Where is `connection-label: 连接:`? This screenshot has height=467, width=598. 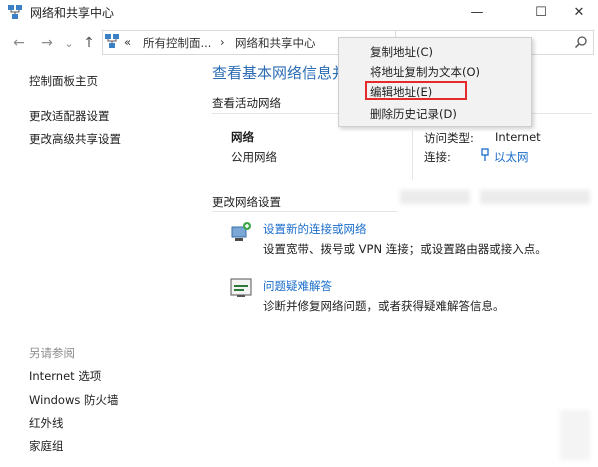 connection-label: 连接: is located at coordinates (437, 157).